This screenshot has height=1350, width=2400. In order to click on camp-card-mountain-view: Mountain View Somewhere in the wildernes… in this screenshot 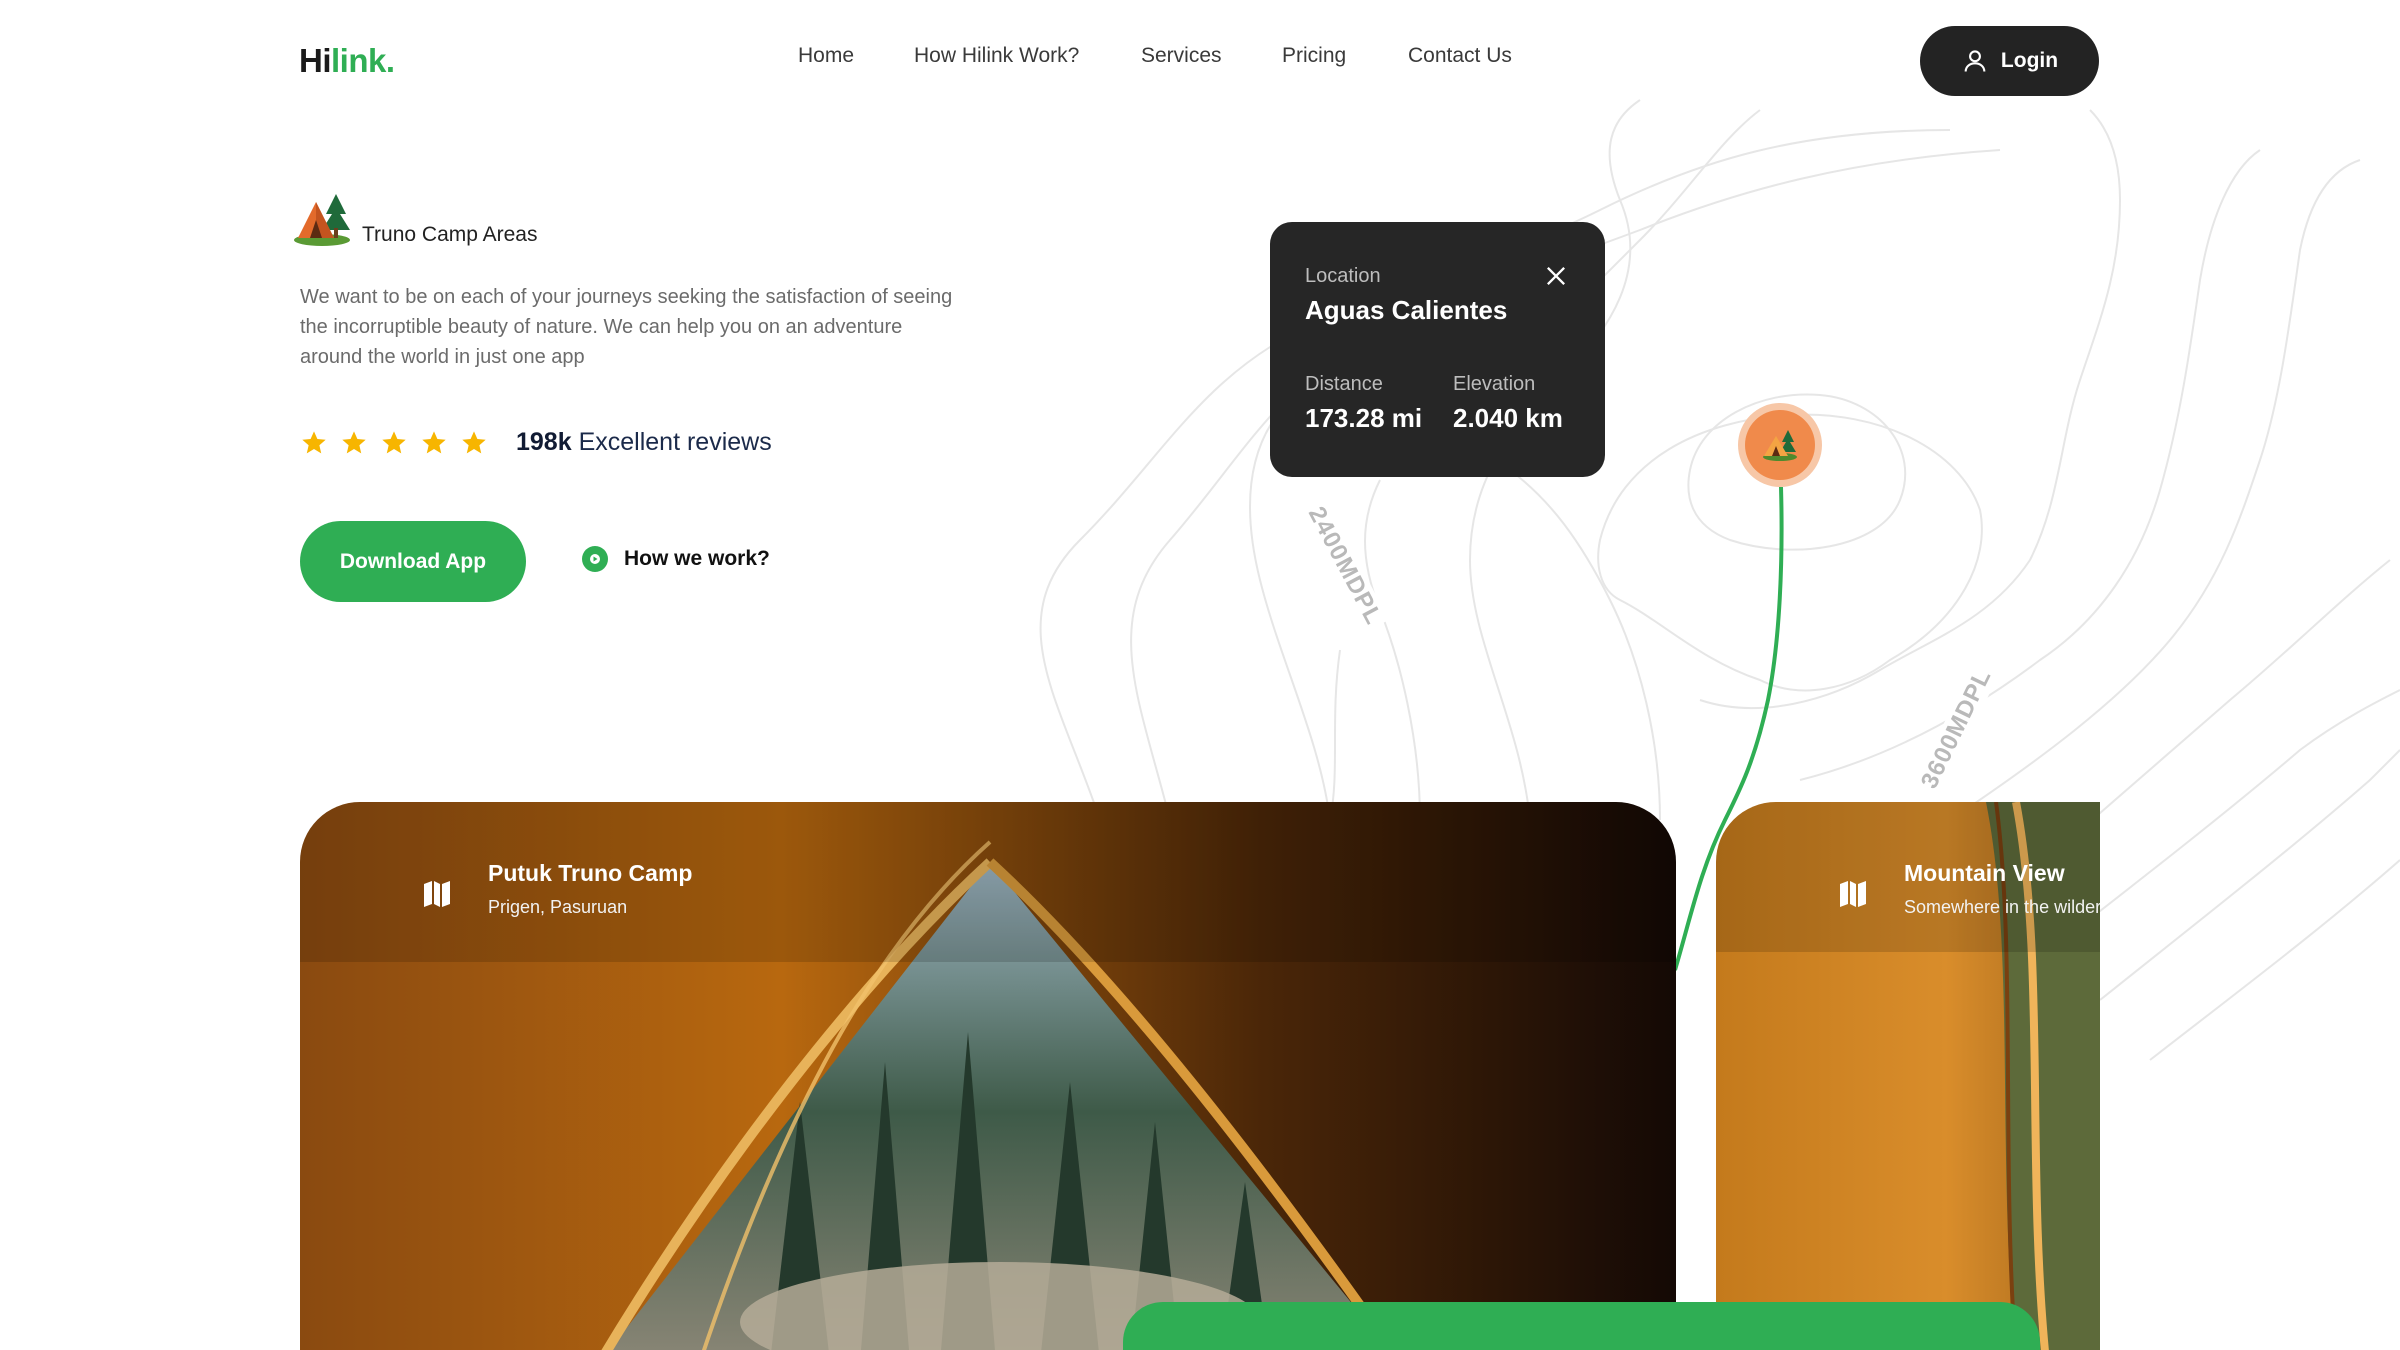, I will do `click(1908, 1076)`.